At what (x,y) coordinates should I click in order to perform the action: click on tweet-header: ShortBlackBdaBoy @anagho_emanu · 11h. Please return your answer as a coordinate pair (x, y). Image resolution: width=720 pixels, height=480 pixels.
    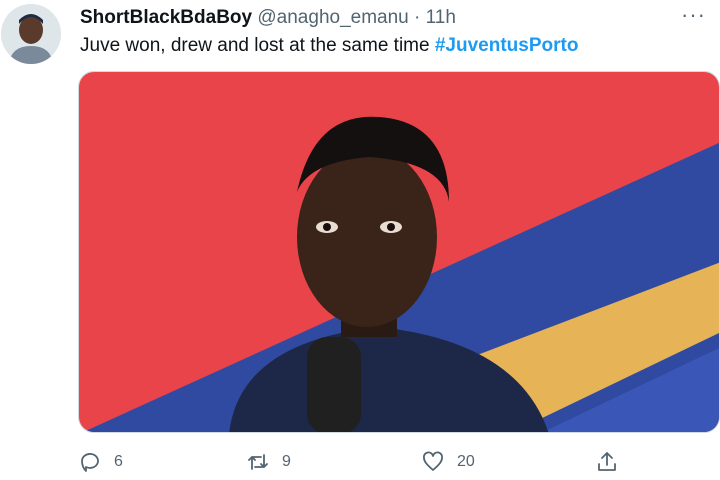
    Looking at the image, I should click on (268, 18).